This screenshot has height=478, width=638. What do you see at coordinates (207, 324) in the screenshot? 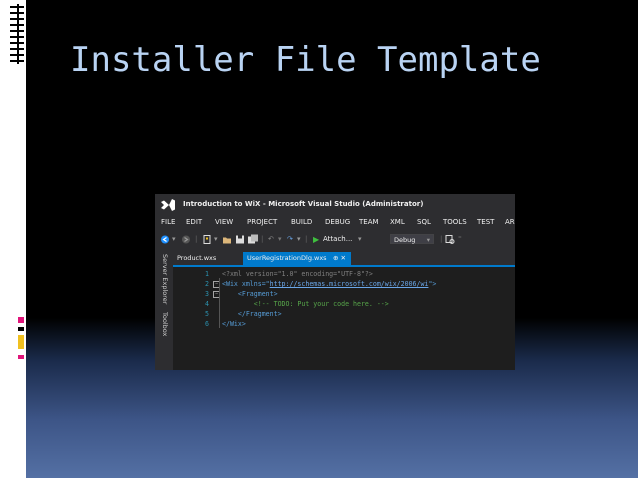
I see `line-number: 6` at bounding box center [207, 324].